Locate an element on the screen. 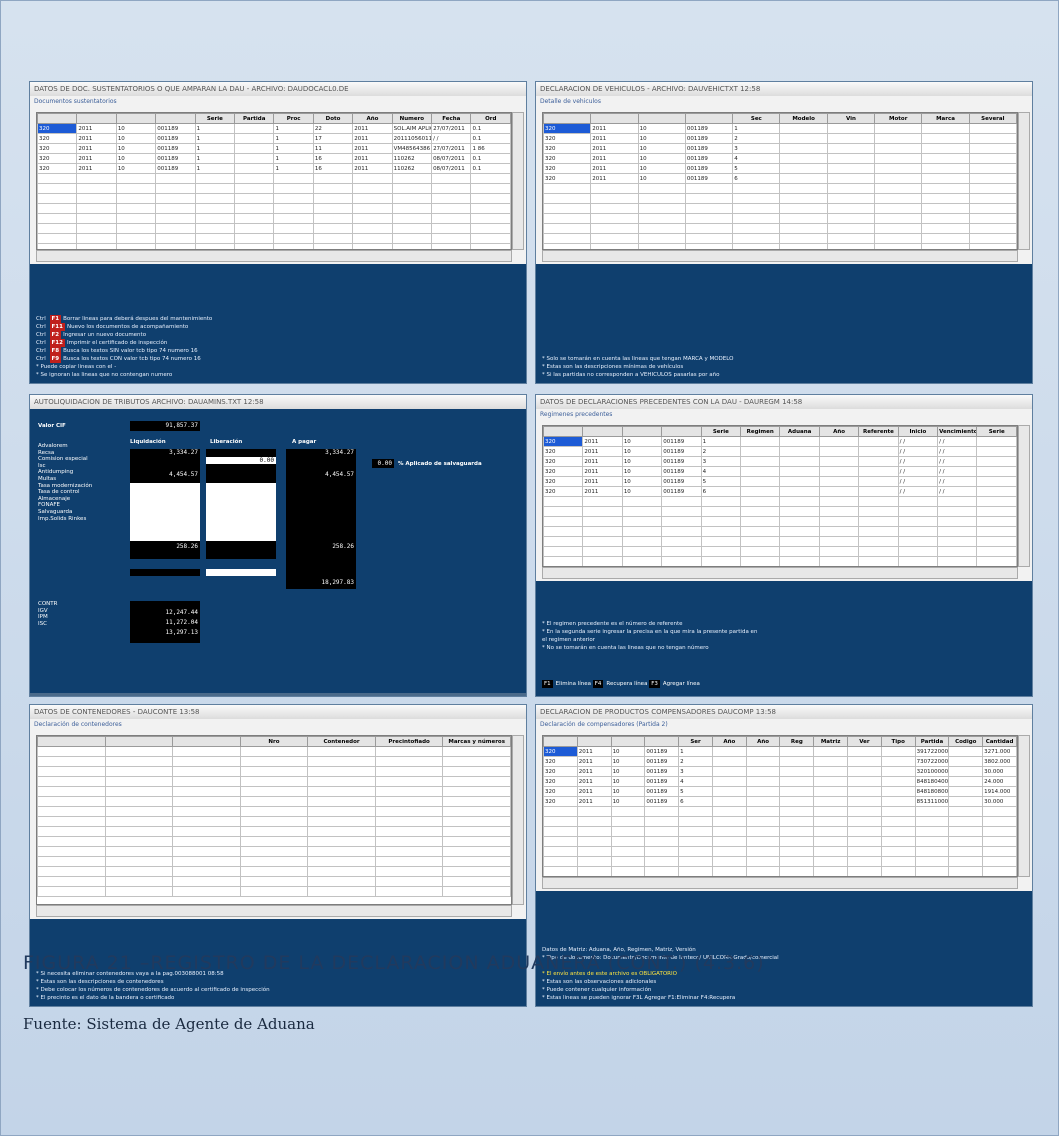 The width and height of the screenshot is (1059, 1136). column-header: Fecha is located at coordinates (451, 118).